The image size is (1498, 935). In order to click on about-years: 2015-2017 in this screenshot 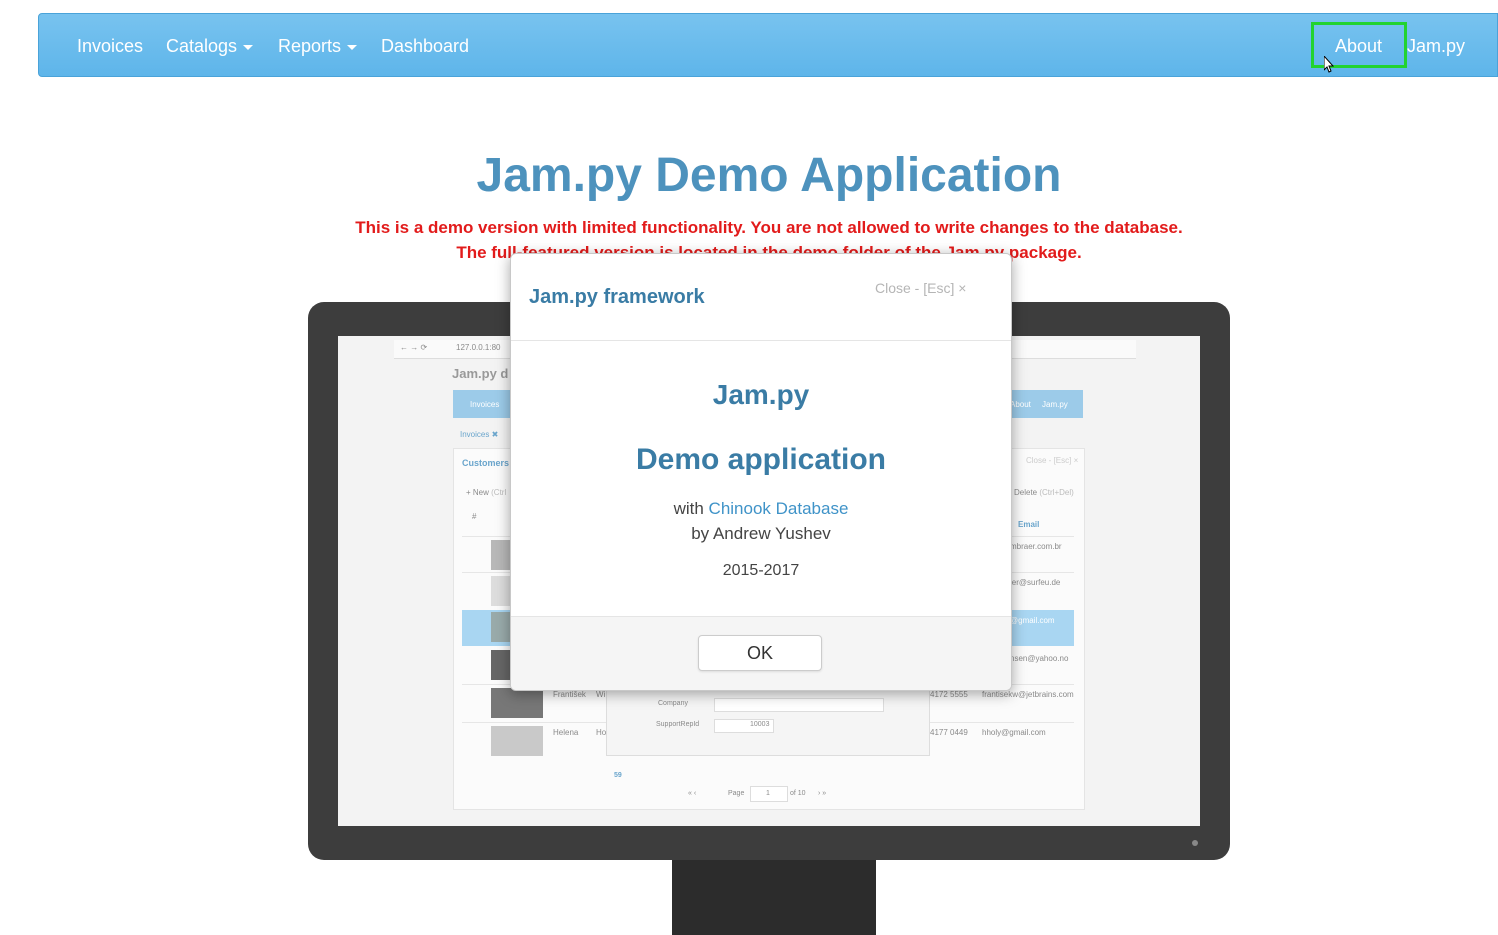, I will do `click(761, 570)`.